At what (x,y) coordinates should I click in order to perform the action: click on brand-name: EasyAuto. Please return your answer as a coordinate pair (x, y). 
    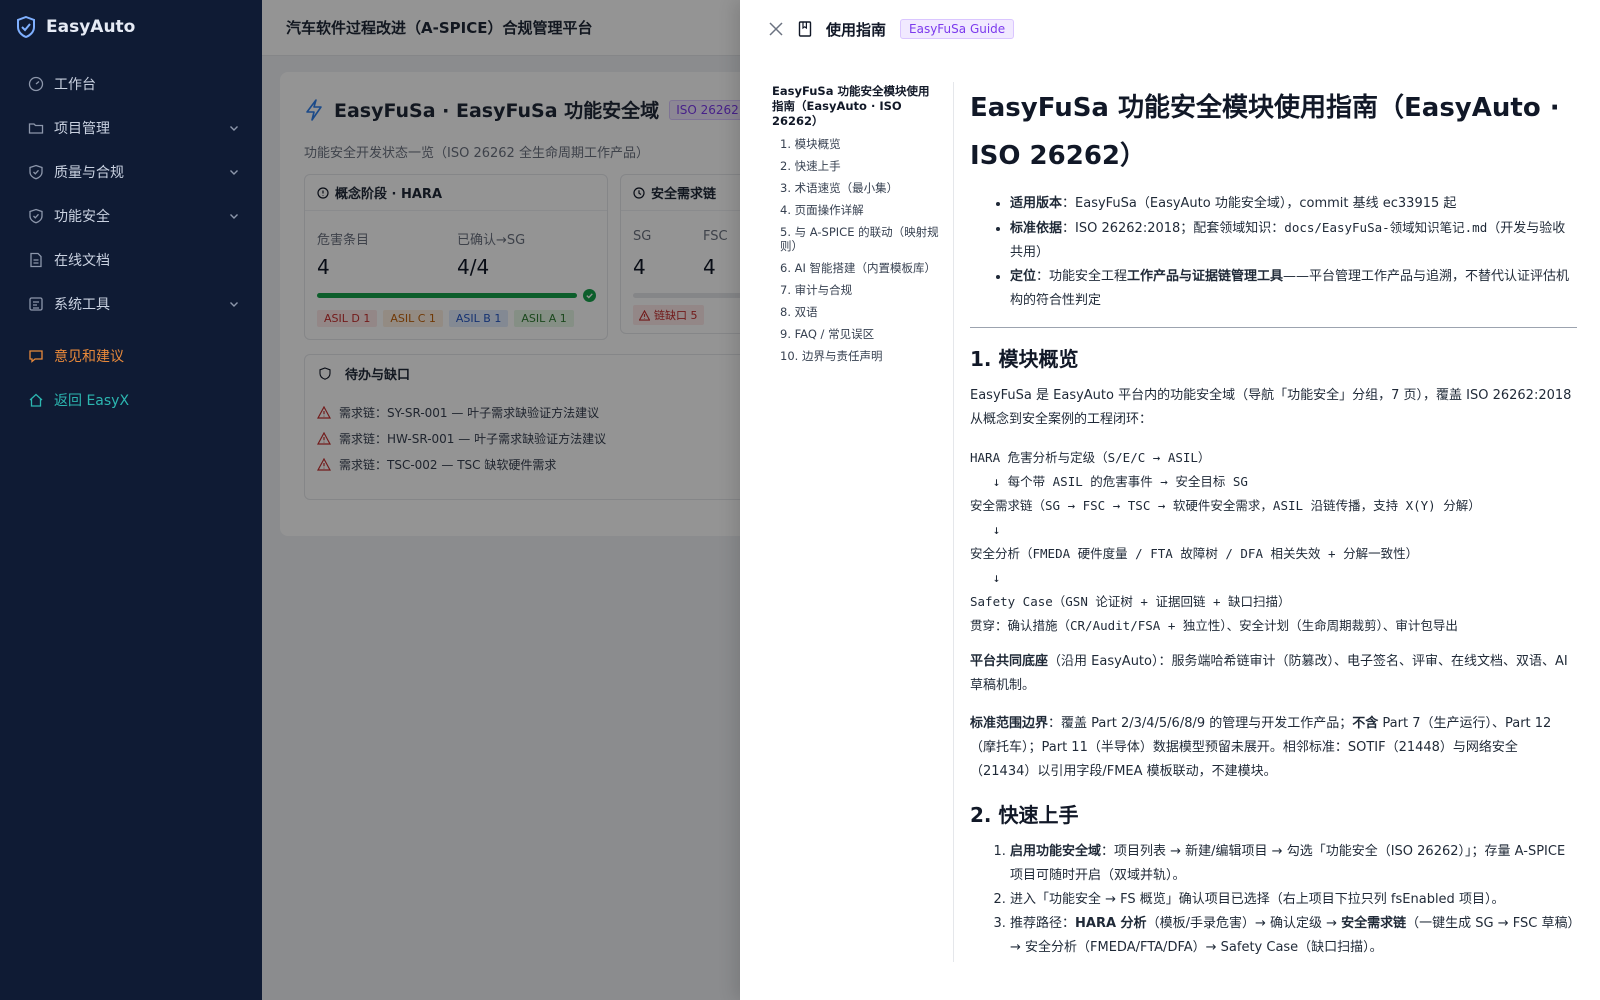
    Looking at the image, I should click on (91, 27).